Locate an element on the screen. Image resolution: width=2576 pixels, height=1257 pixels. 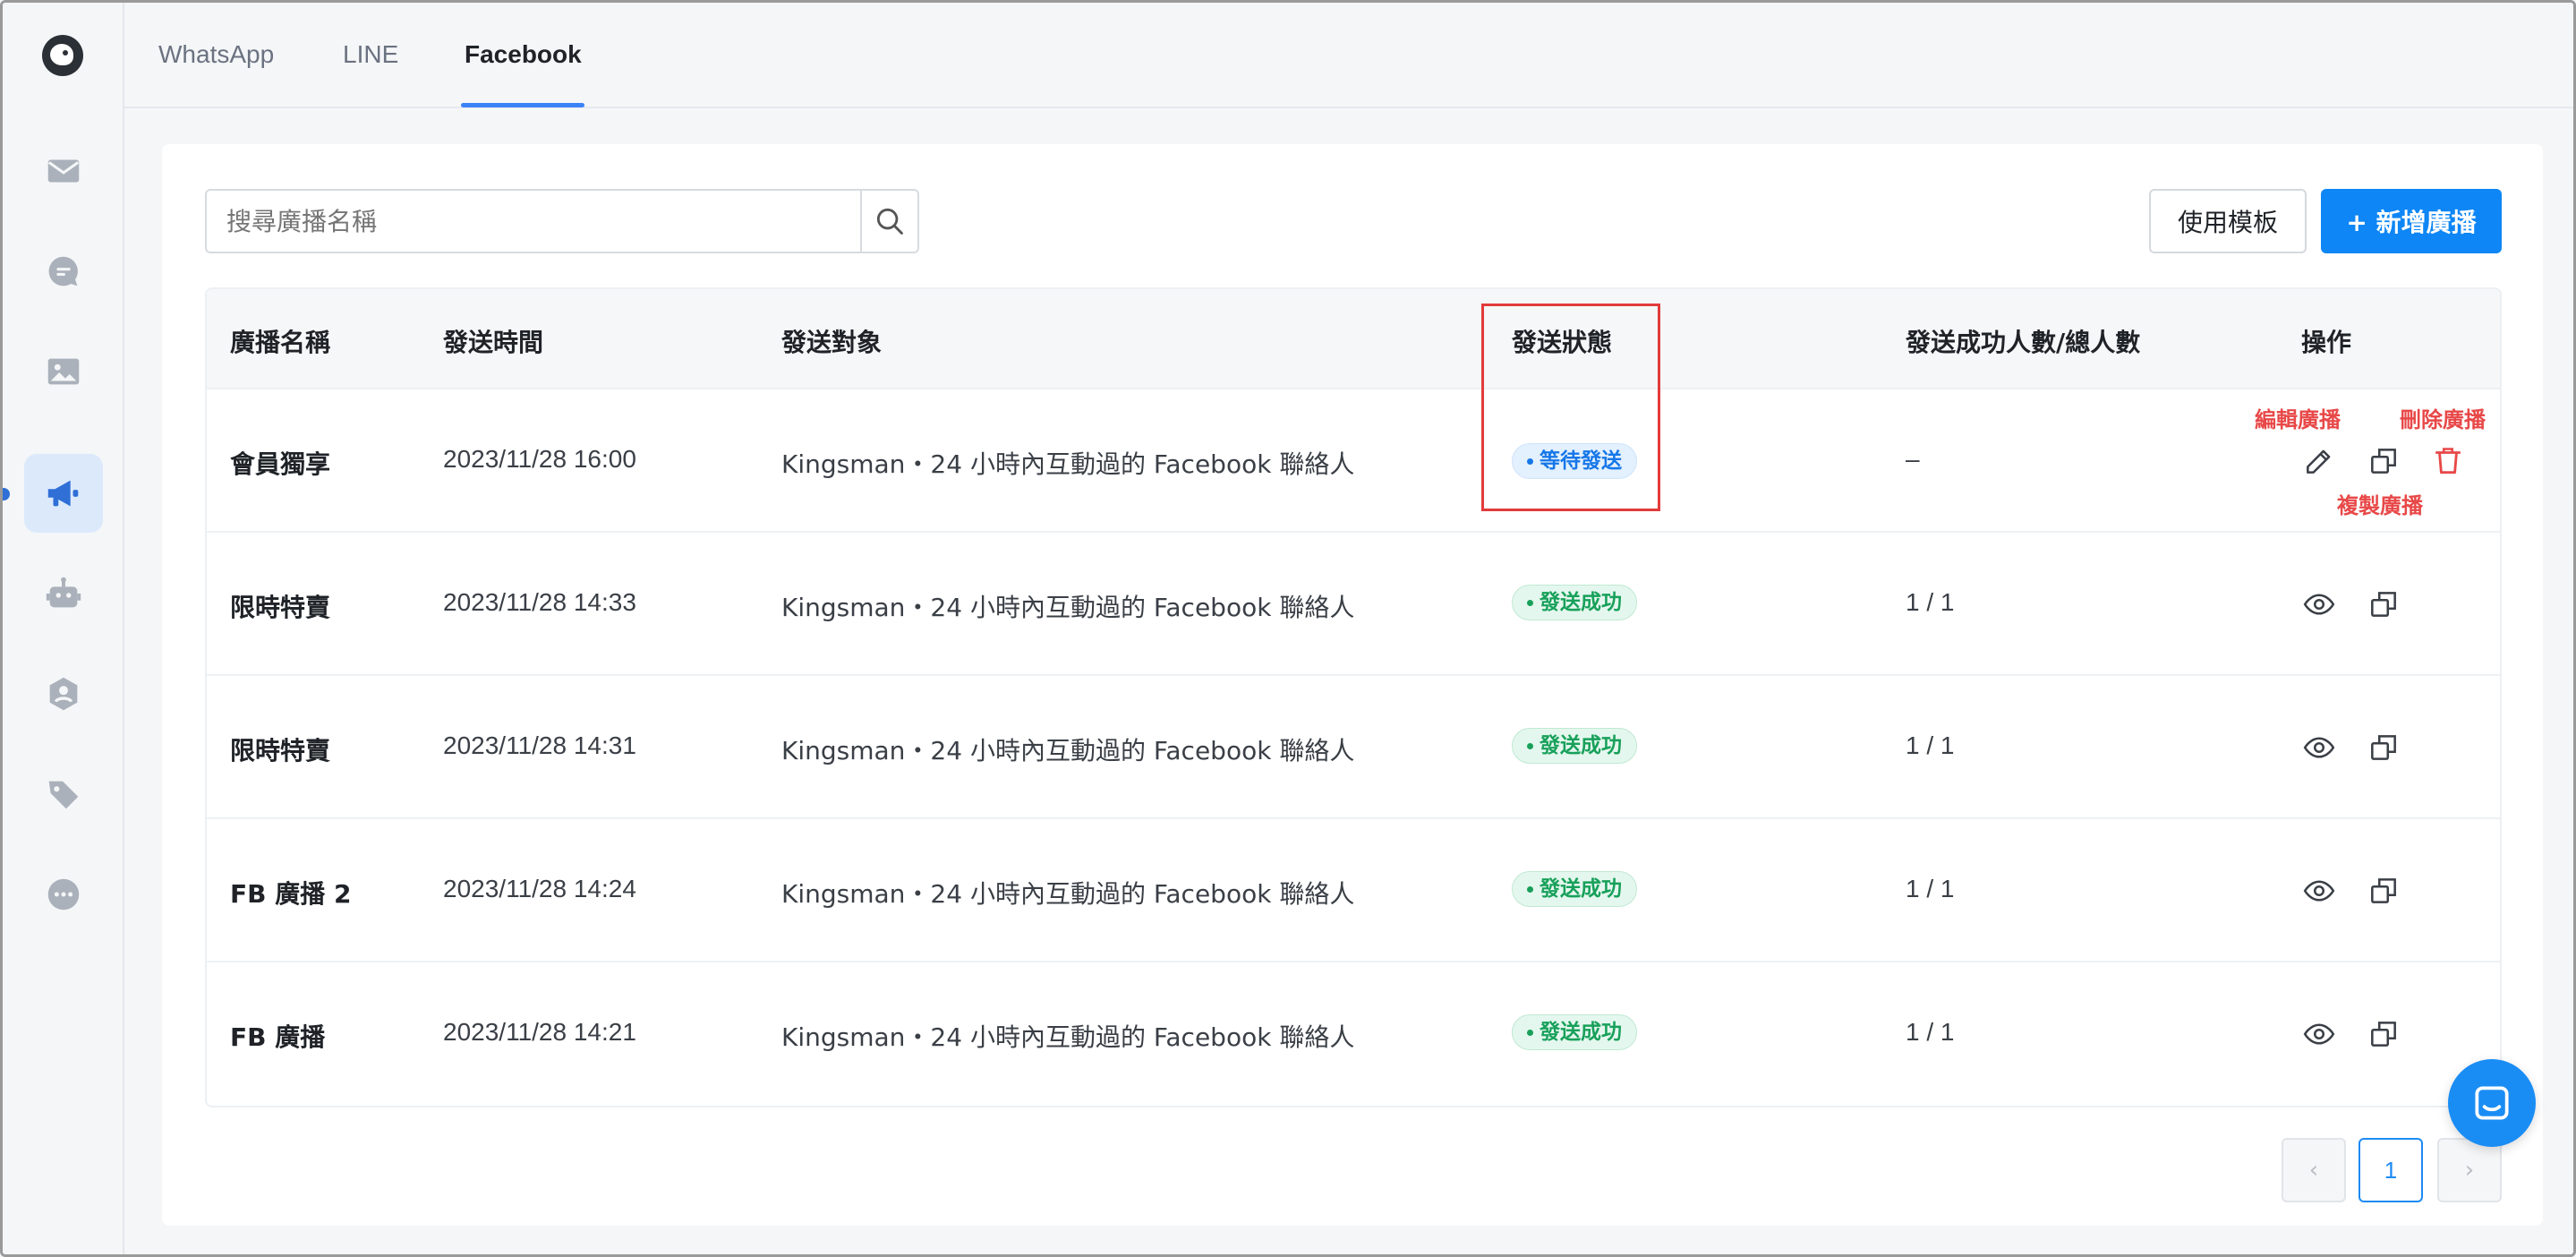
table-header: 廣播名稱 發送時間 發送對象 發送狀態 發送成功人數/總人數 操作 is located at coordinates (1353, 339).